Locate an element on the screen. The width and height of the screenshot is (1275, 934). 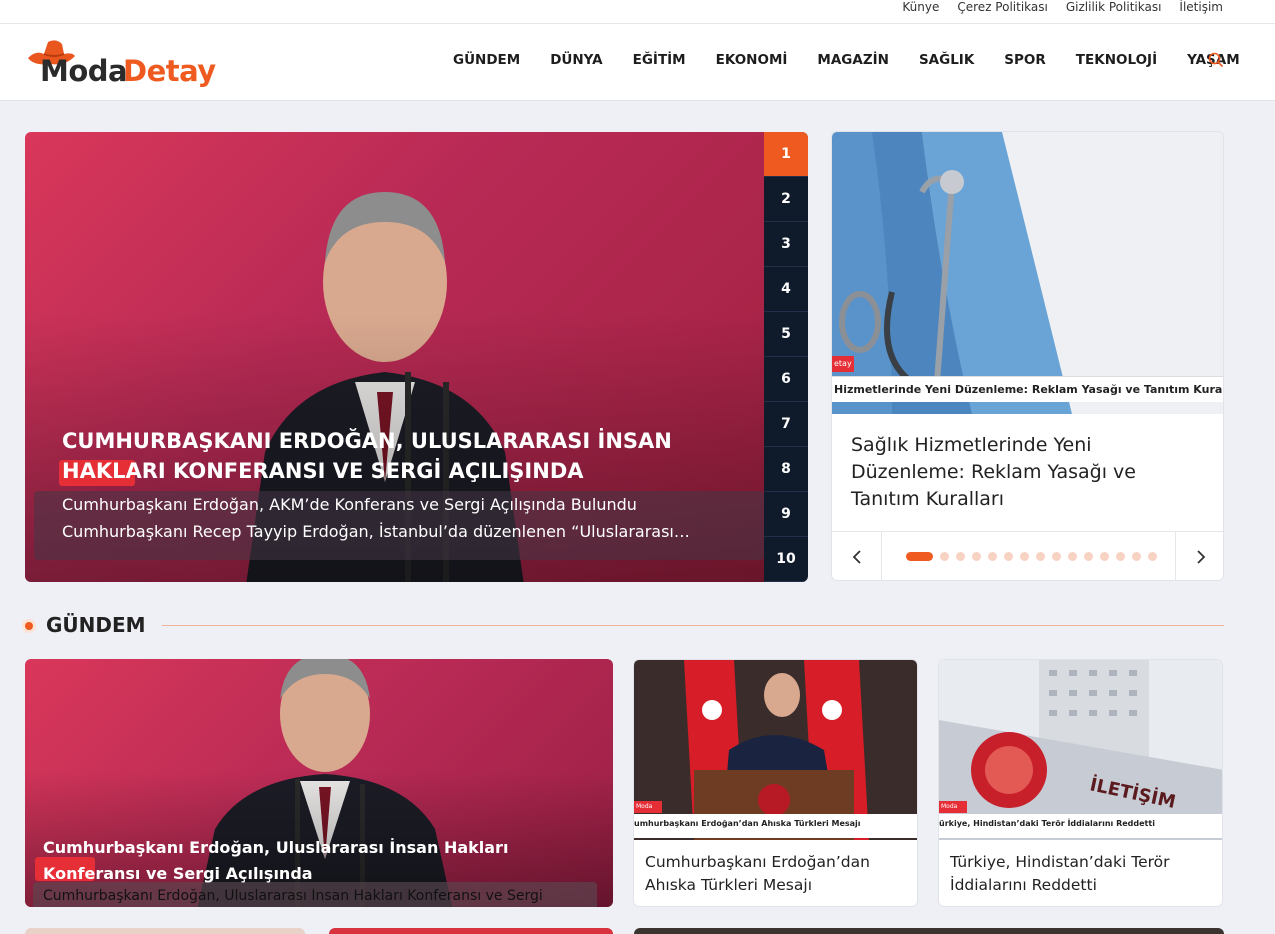
podium-flags-image is located at coordinates (775, 750).